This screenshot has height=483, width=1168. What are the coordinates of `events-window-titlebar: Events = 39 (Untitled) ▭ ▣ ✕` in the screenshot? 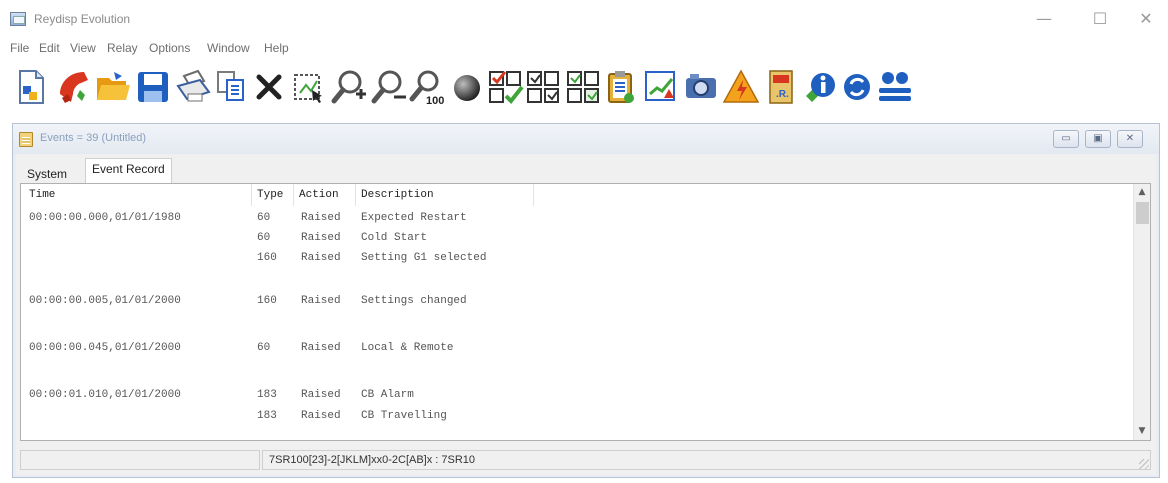 It's located at (586, 139).